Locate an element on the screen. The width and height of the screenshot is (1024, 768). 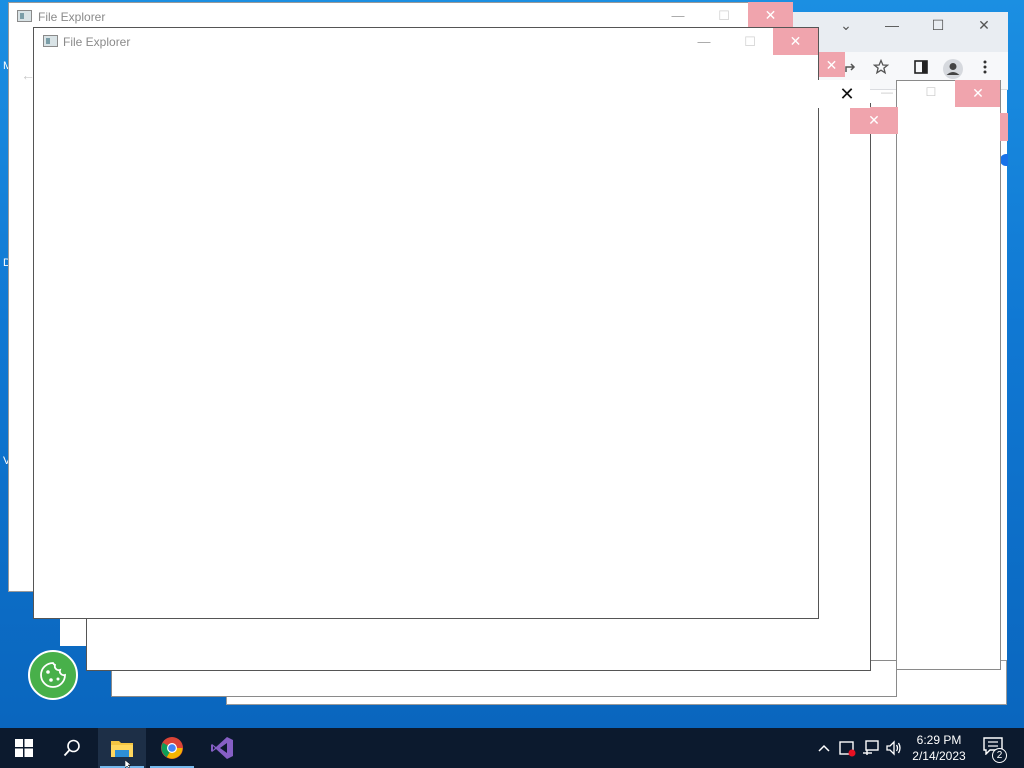
windows-logo-icon is located at coordinates (24, 748).